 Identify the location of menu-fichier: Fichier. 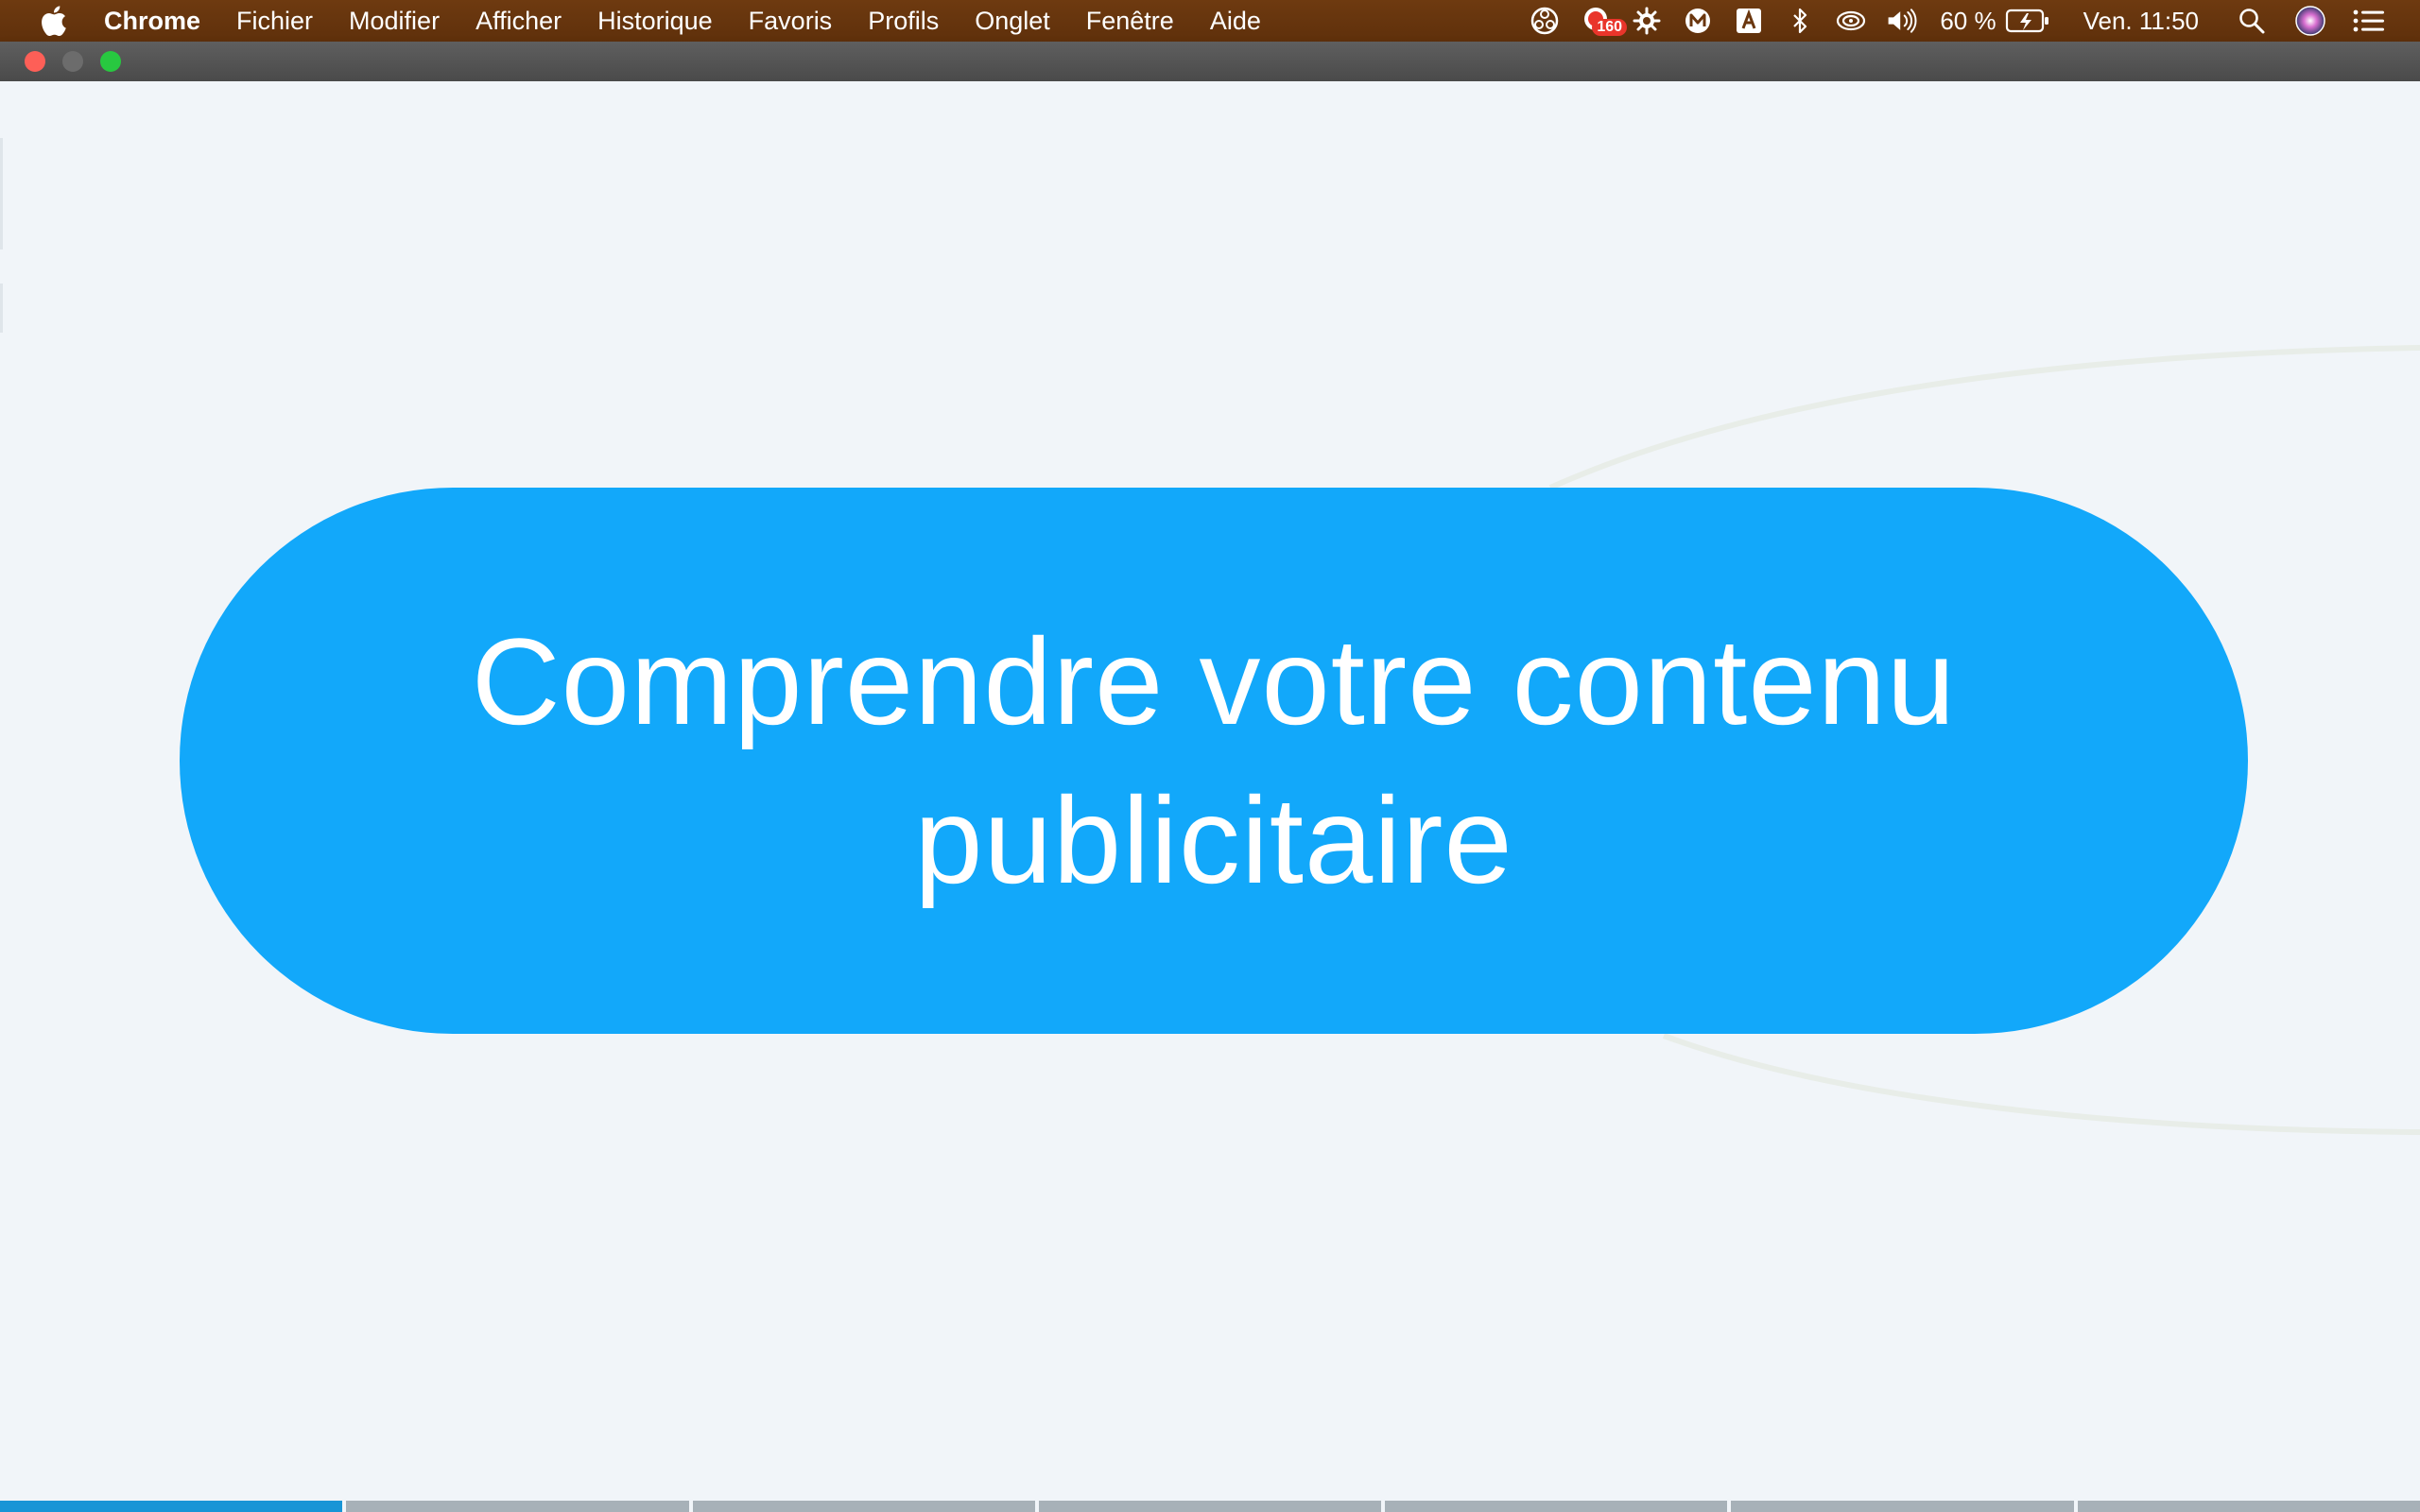
(274, 21).